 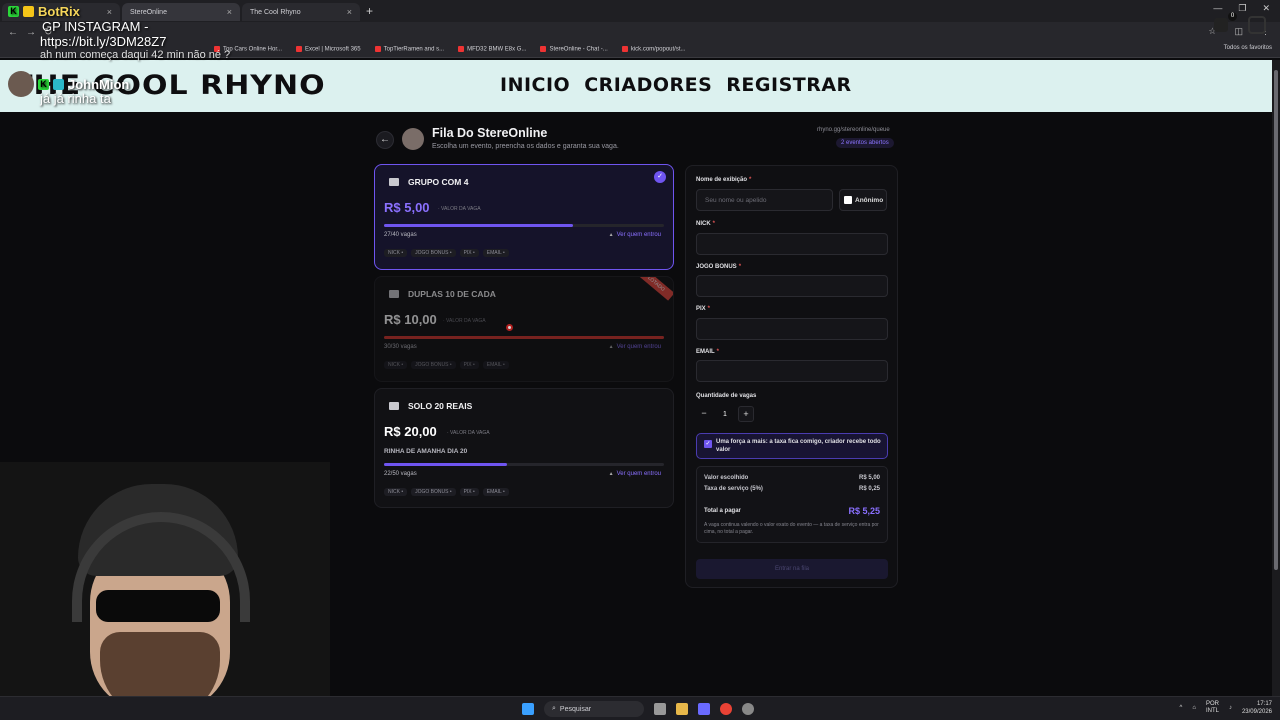 What do you see at coordinates (863, 200) in the screenshot?
I see `anonymous-toggle: Anônimo` at bounding box center [863, 200].